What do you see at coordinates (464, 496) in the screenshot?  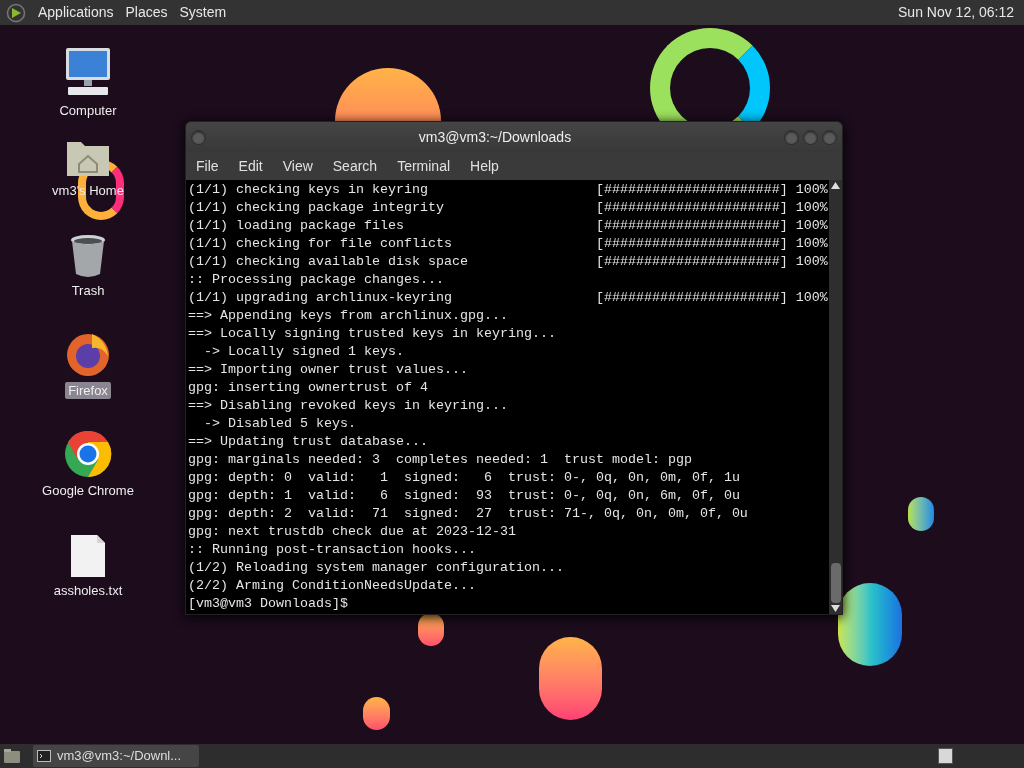 I see `terminal-line: gpg: depth: 1 valid: 6 signed: 93 trust: 0-, 0q, 0n, 6m, 0f, 0u` at bounding box center [464, 496].